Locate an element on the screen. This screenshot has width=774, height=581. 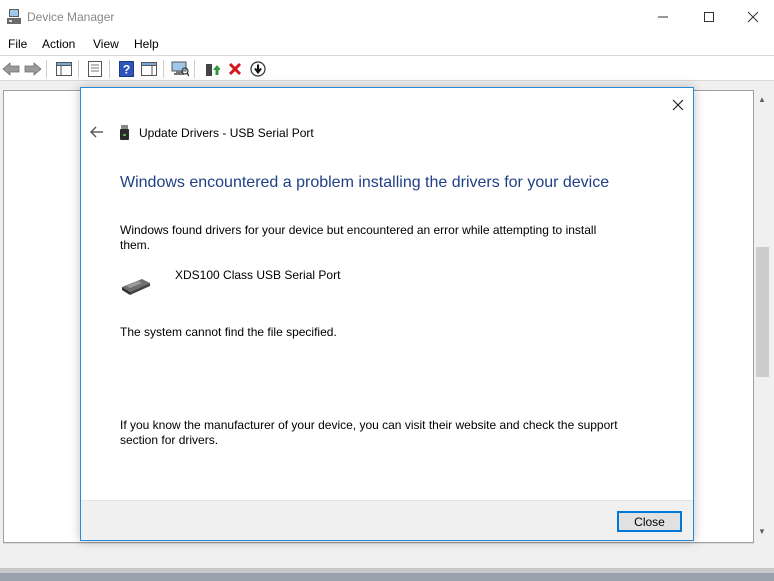
show-hide-tree-button is located at coordinates (64, 69).